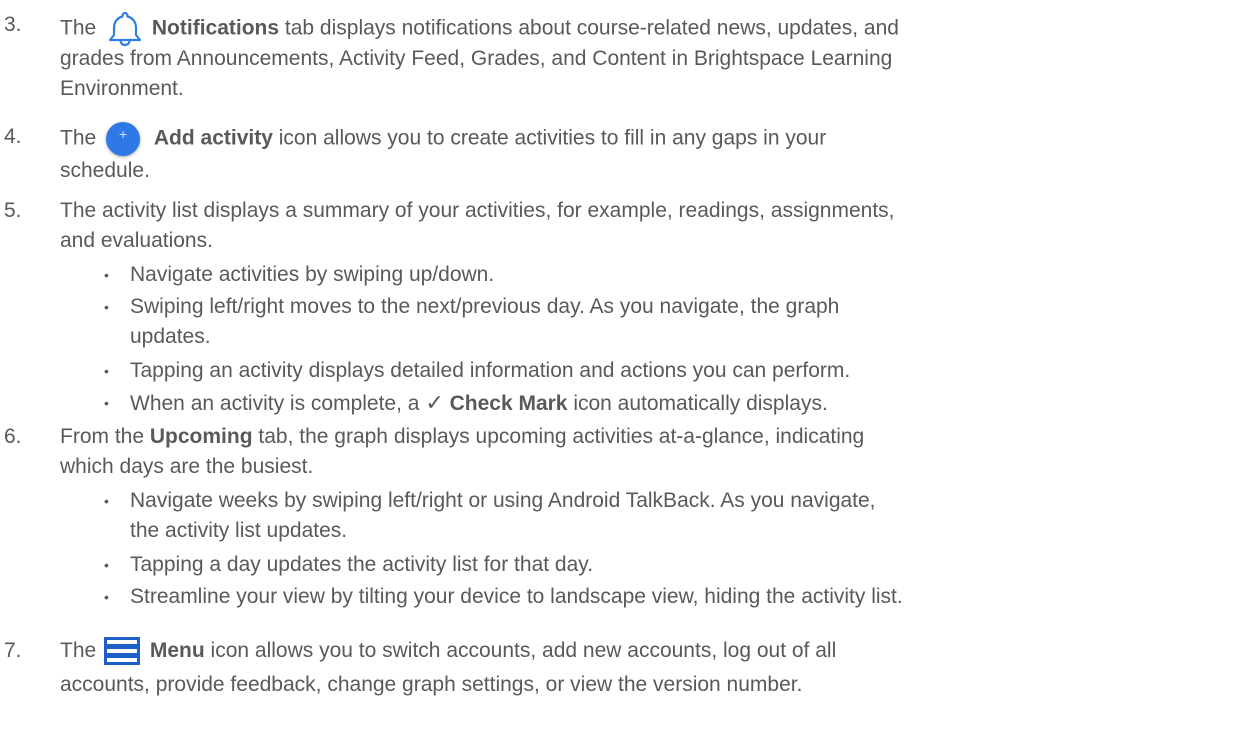 This screenshot has height=752, width=1240. I want to click on bell-icon, so click(125, 29).